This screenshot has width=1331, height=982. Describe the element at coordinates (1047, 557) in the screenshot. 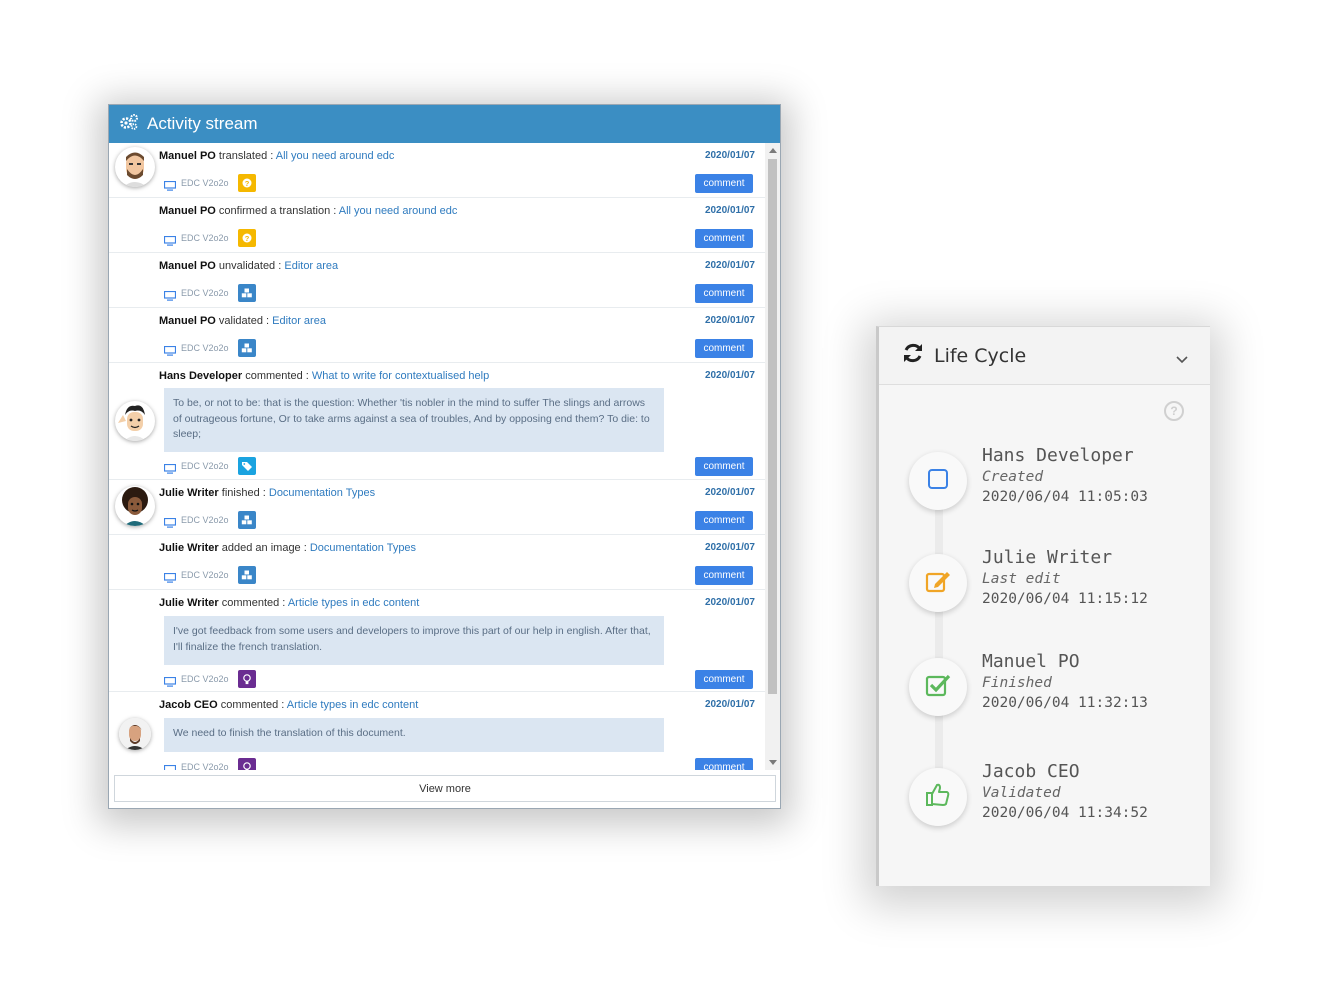

I see `step-user: Julie Writer` at that location.